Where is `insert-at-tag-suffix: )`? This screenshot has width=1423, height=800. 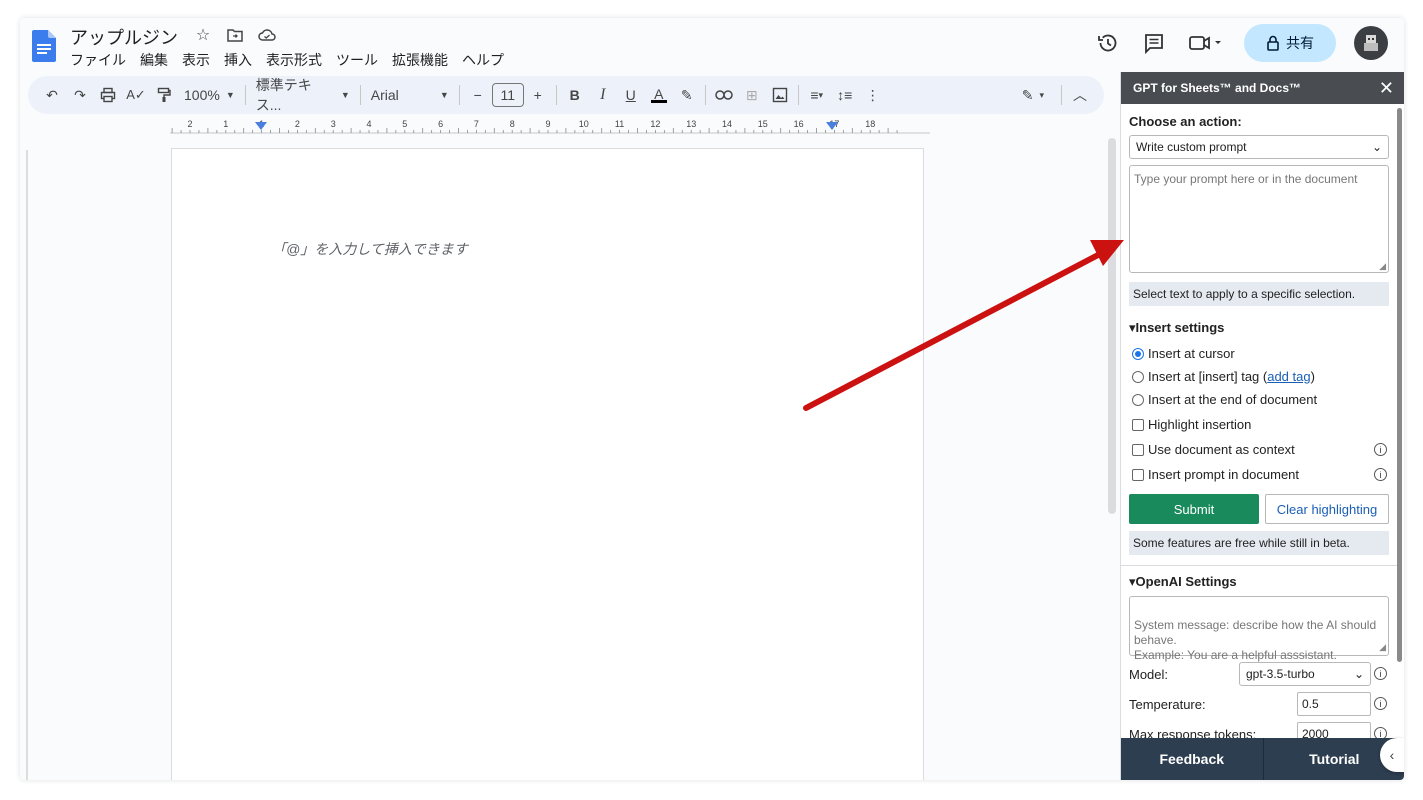
insert-at-tag-suffix: ) is located at coordinates (1312, 376).